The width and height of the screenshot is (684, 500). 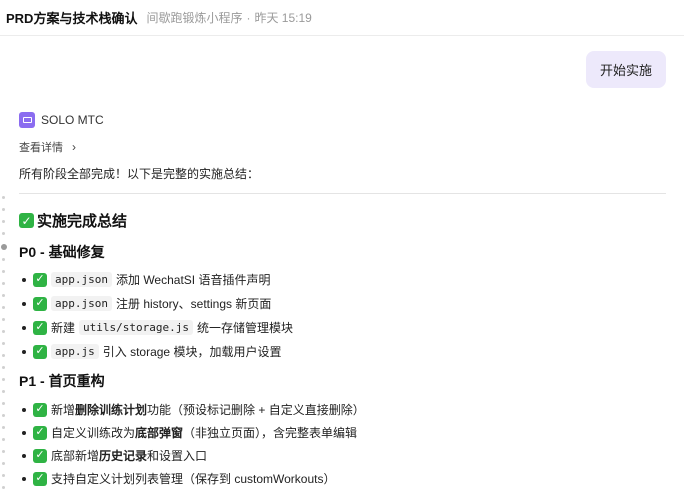 What do you see at coordinates (111, 410) in the screenshot?
I see `list-item-emphasis: 删除训练计划` at bounding box center [111, 410].